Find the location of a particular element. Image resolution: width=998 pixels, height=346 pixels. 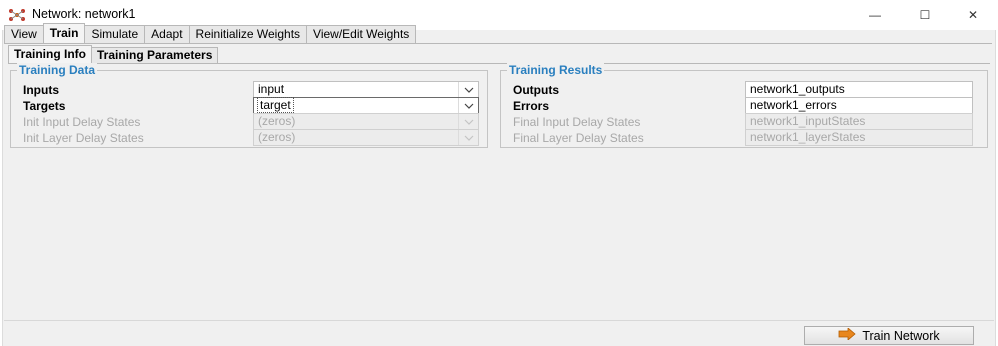

outputs-field: network1_outputs is located at coordinates (859, 89).